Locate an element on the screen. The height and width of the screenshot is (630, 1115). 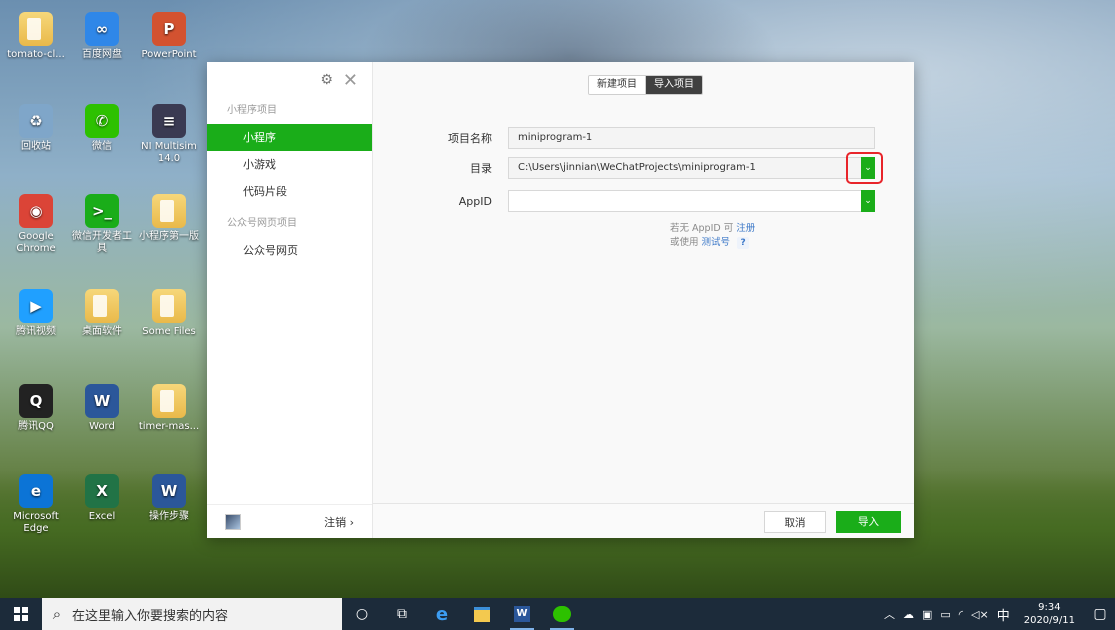
desktop-icon: e Microsoft Edge is located at coordinates (36, 502).